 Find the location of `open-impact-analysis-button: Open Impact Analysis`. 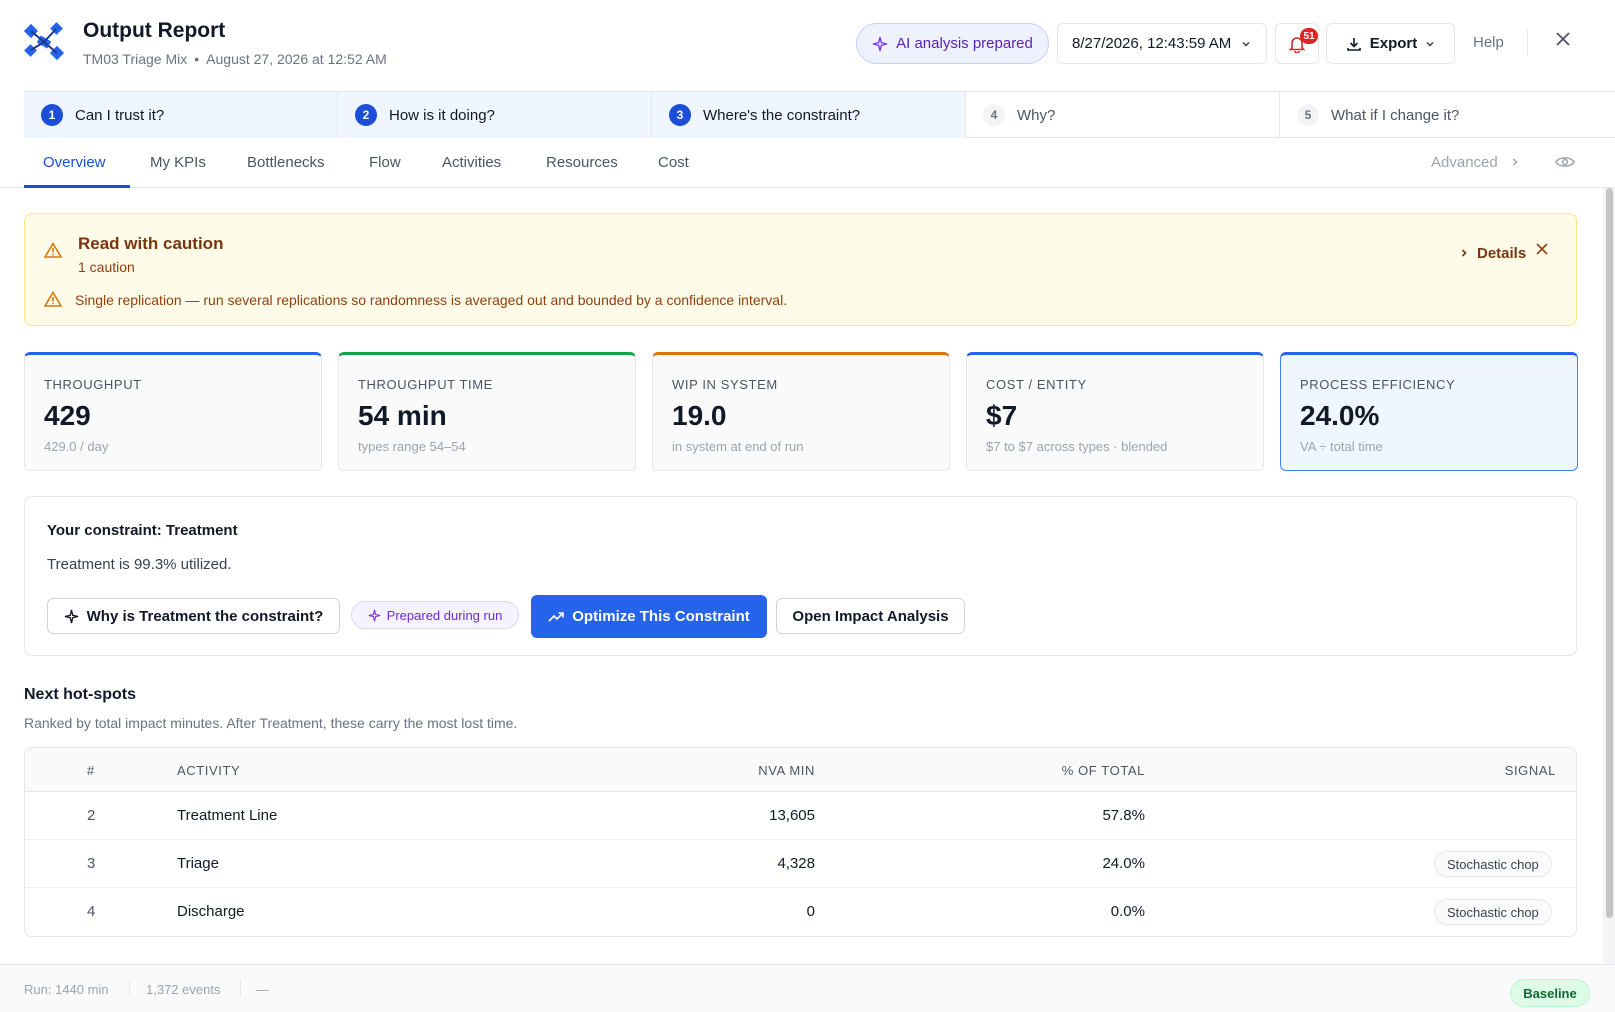

open-impact-analysis-button: Open Impact Analysis is located at coordinates (870, 616).